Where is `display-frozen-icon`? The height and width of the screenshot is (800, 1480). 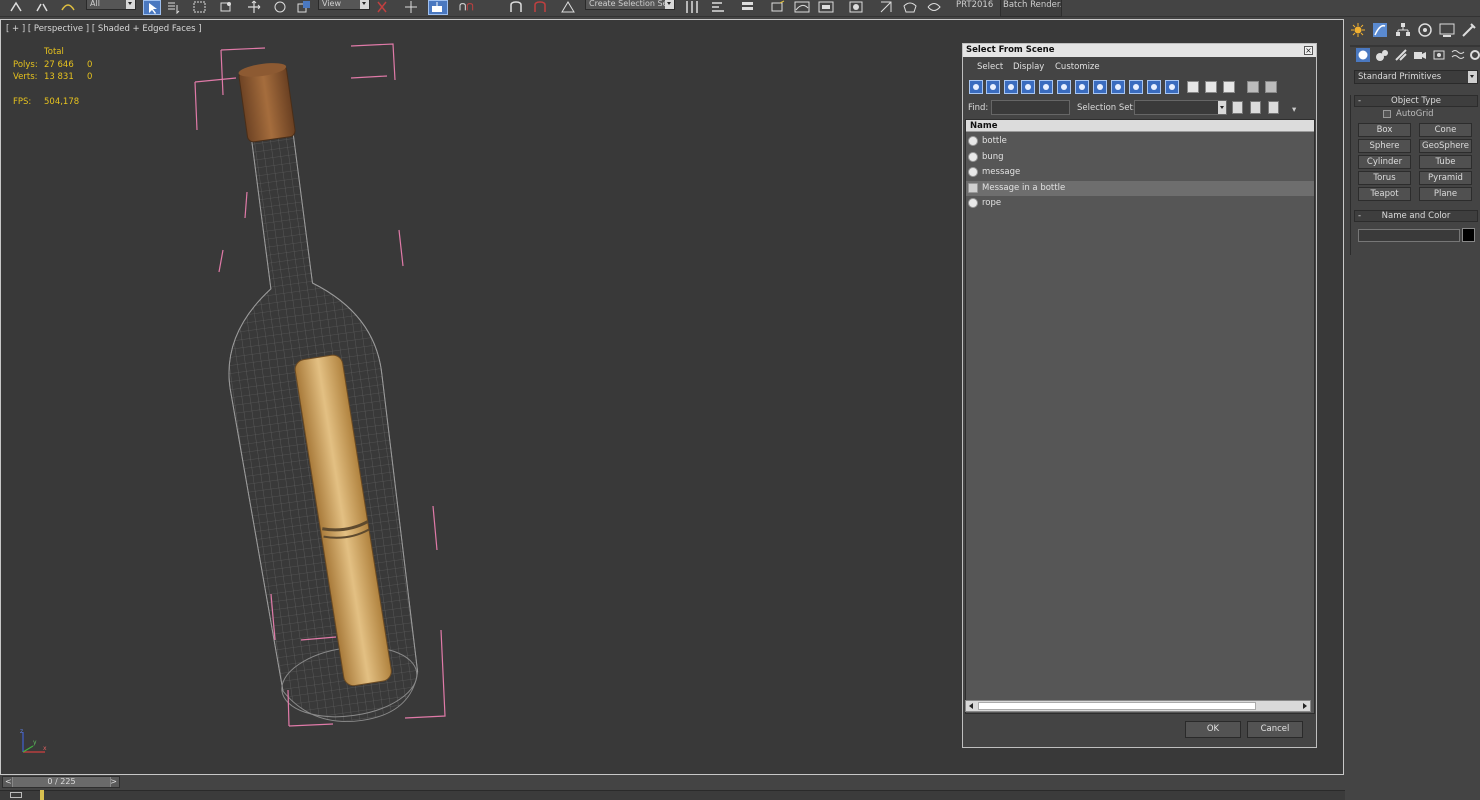
display-frozen-icon is located at coordinates (1154, 87).